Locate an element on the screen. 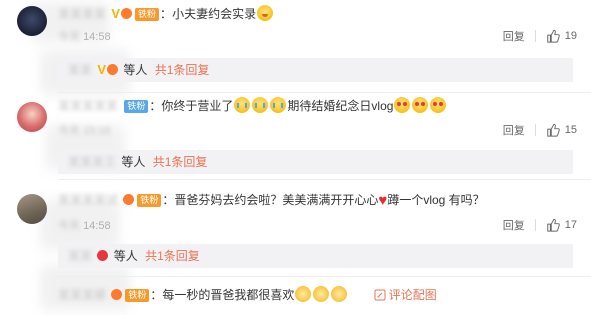 This screenshot has height=315, width=591. like-count: 15 is located at coordinates (570, 130).